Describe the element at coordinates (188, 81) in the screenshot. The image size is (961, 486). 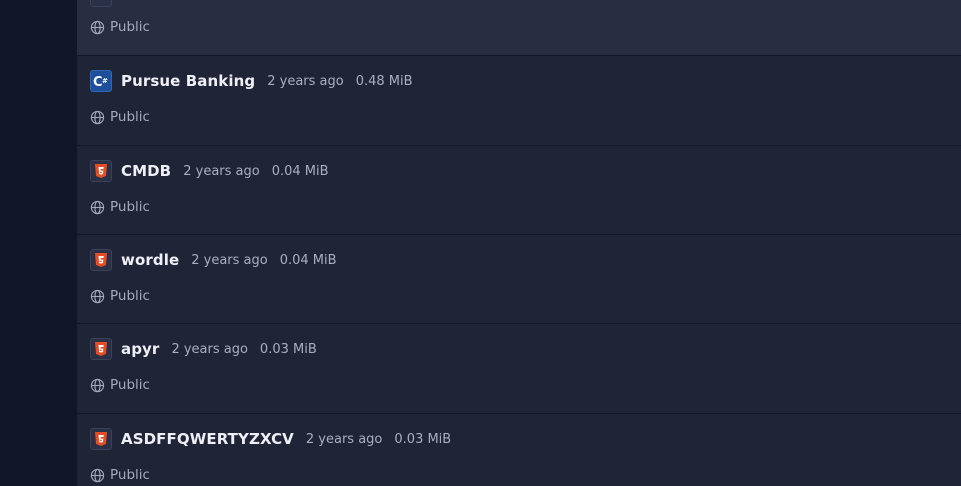
I see `repo-name-link: Pursue Banking` at that location.